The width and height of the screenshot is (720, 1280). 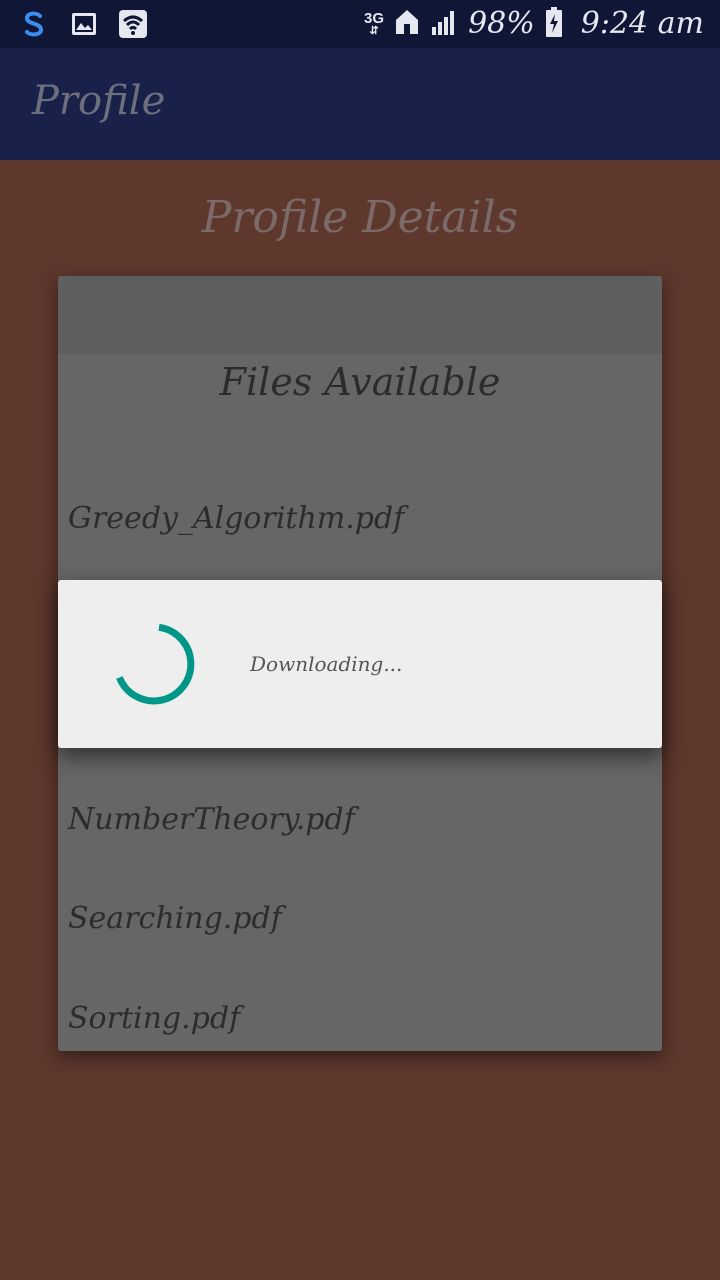 What do you see at coordinates (407, 24) in the screenshot?
I see `home-icon` at bounding box center [407, 24].